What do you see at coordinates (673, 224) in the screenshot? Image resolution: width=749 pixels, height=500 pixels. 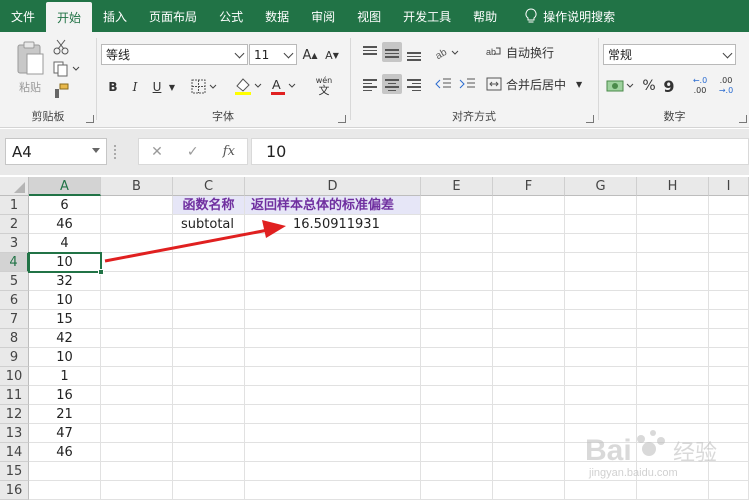 I see `cell-h2` at bounding box center [673, 224].